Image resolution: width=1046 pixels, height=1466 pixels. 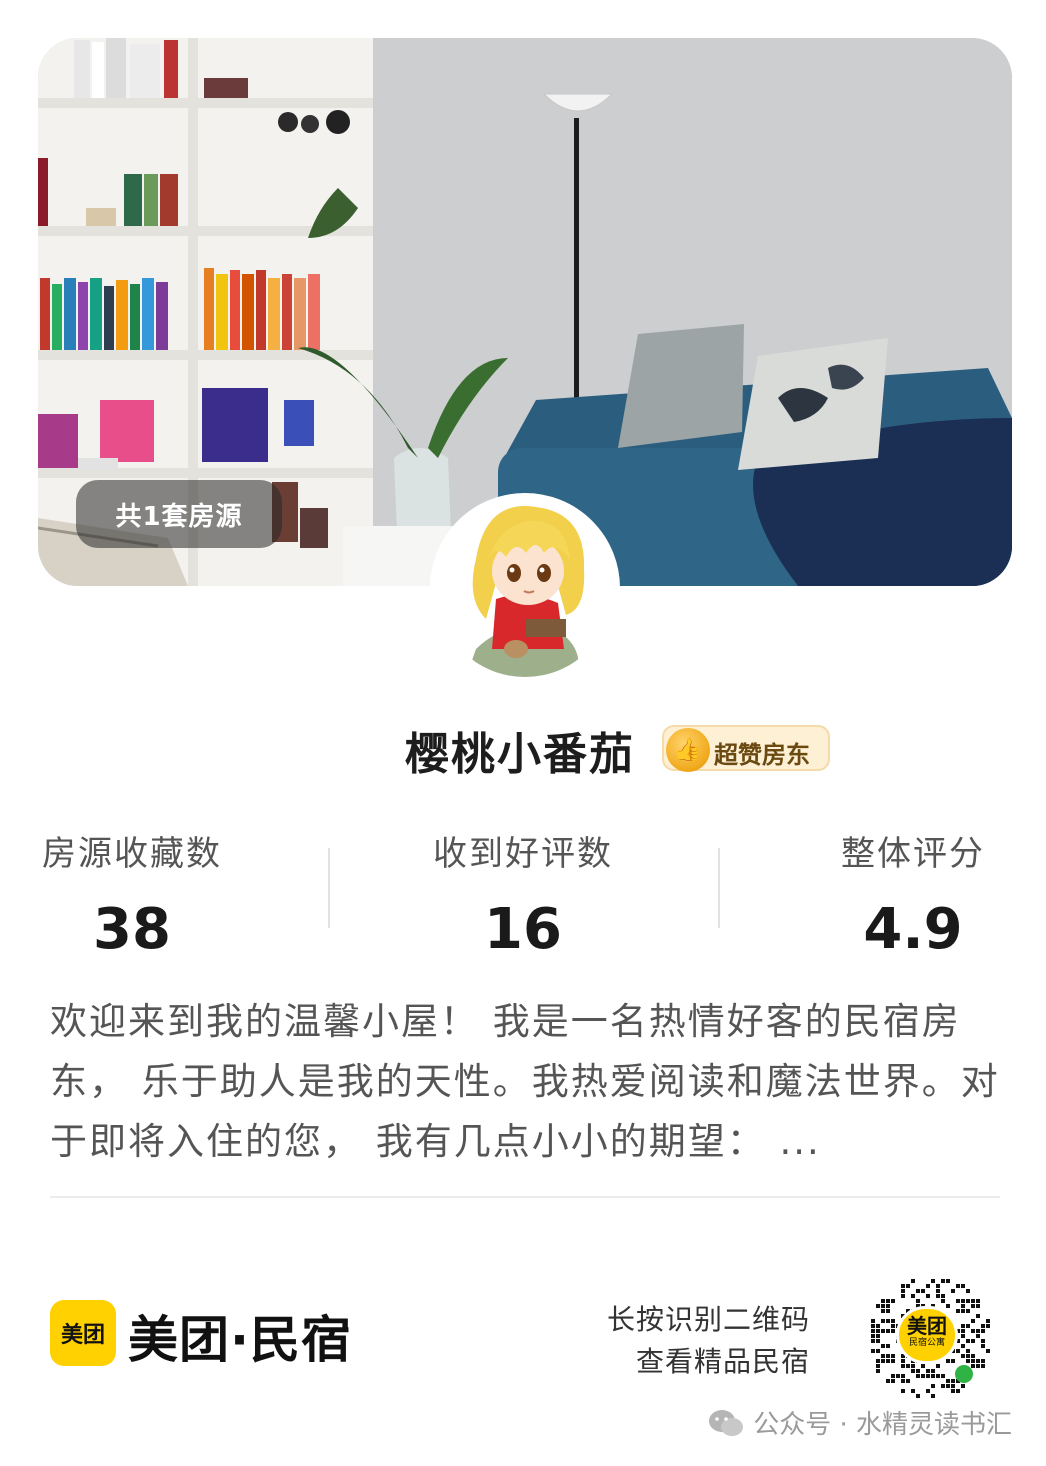 What do you see at coordinates (523, 894) in the screenshot?
I see `stat-good-reviews: 收到好评数 16` at bounding box center [523, 894].